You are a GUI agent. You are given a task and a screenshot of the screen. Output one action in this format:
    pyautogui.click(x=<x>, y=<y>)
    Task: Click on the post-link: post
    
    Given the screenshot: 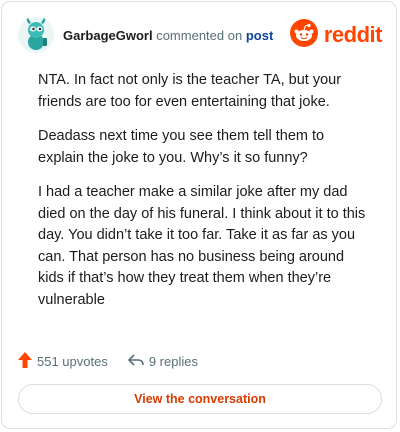 What is the action you would take?
    pyautogui.click(x=259, y=35)
    